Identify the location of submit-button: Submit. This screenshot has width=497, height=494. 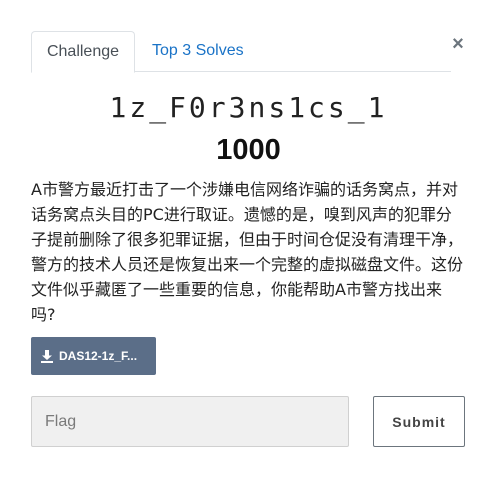
(419, 421).